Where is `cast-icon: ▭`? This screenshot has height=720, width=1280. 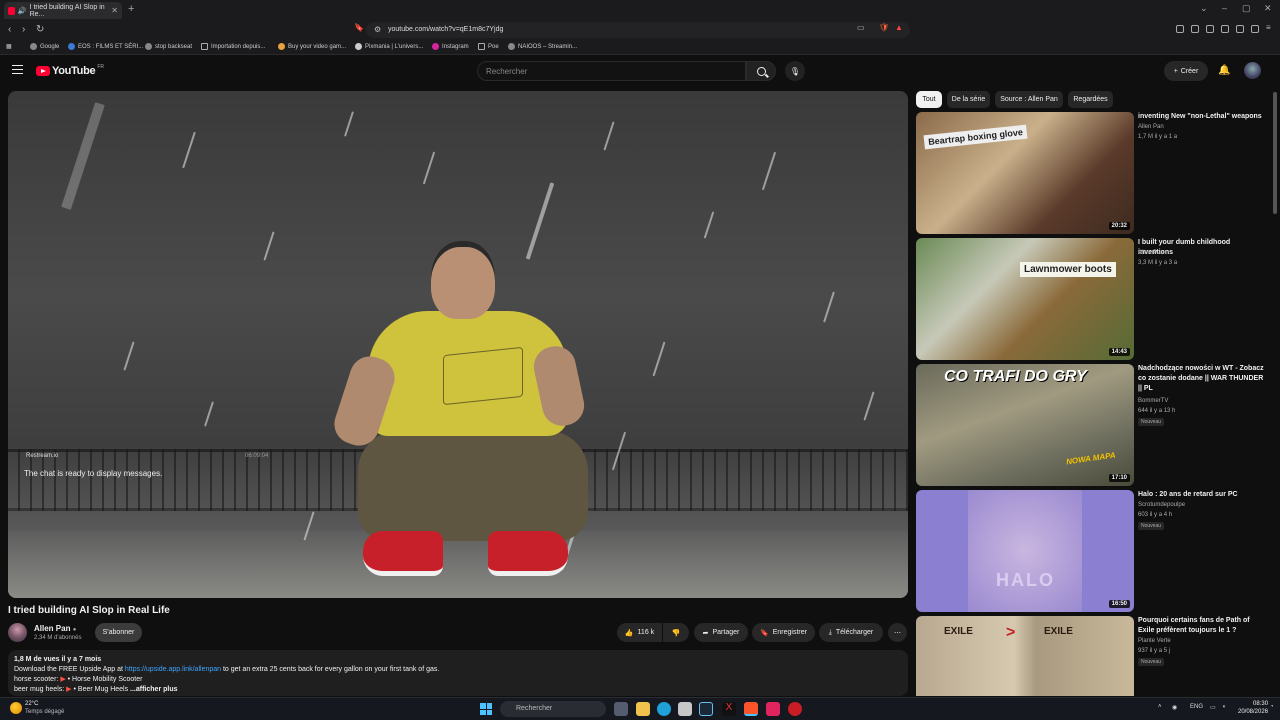 cast-icon: ▭ is located at coordinates (861, 27).